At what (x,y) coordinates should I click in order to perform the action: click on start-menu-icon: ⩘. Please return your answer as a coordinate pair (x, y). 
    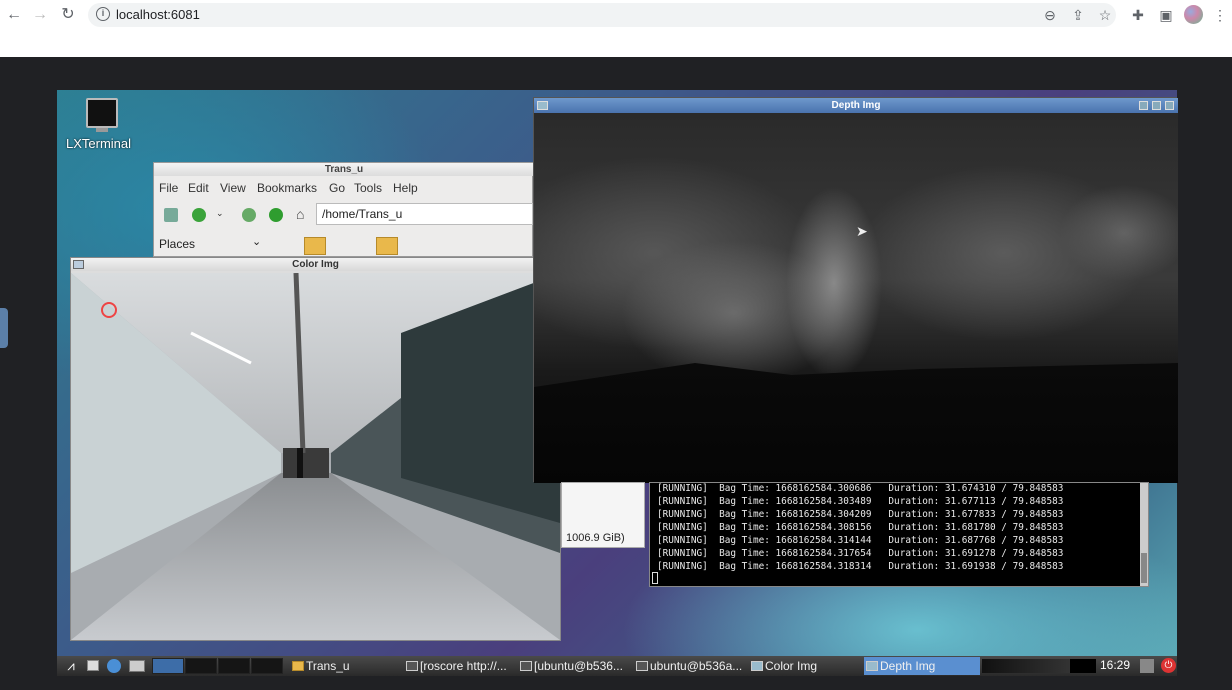
    Looking at the image, I should click on (71, 666).